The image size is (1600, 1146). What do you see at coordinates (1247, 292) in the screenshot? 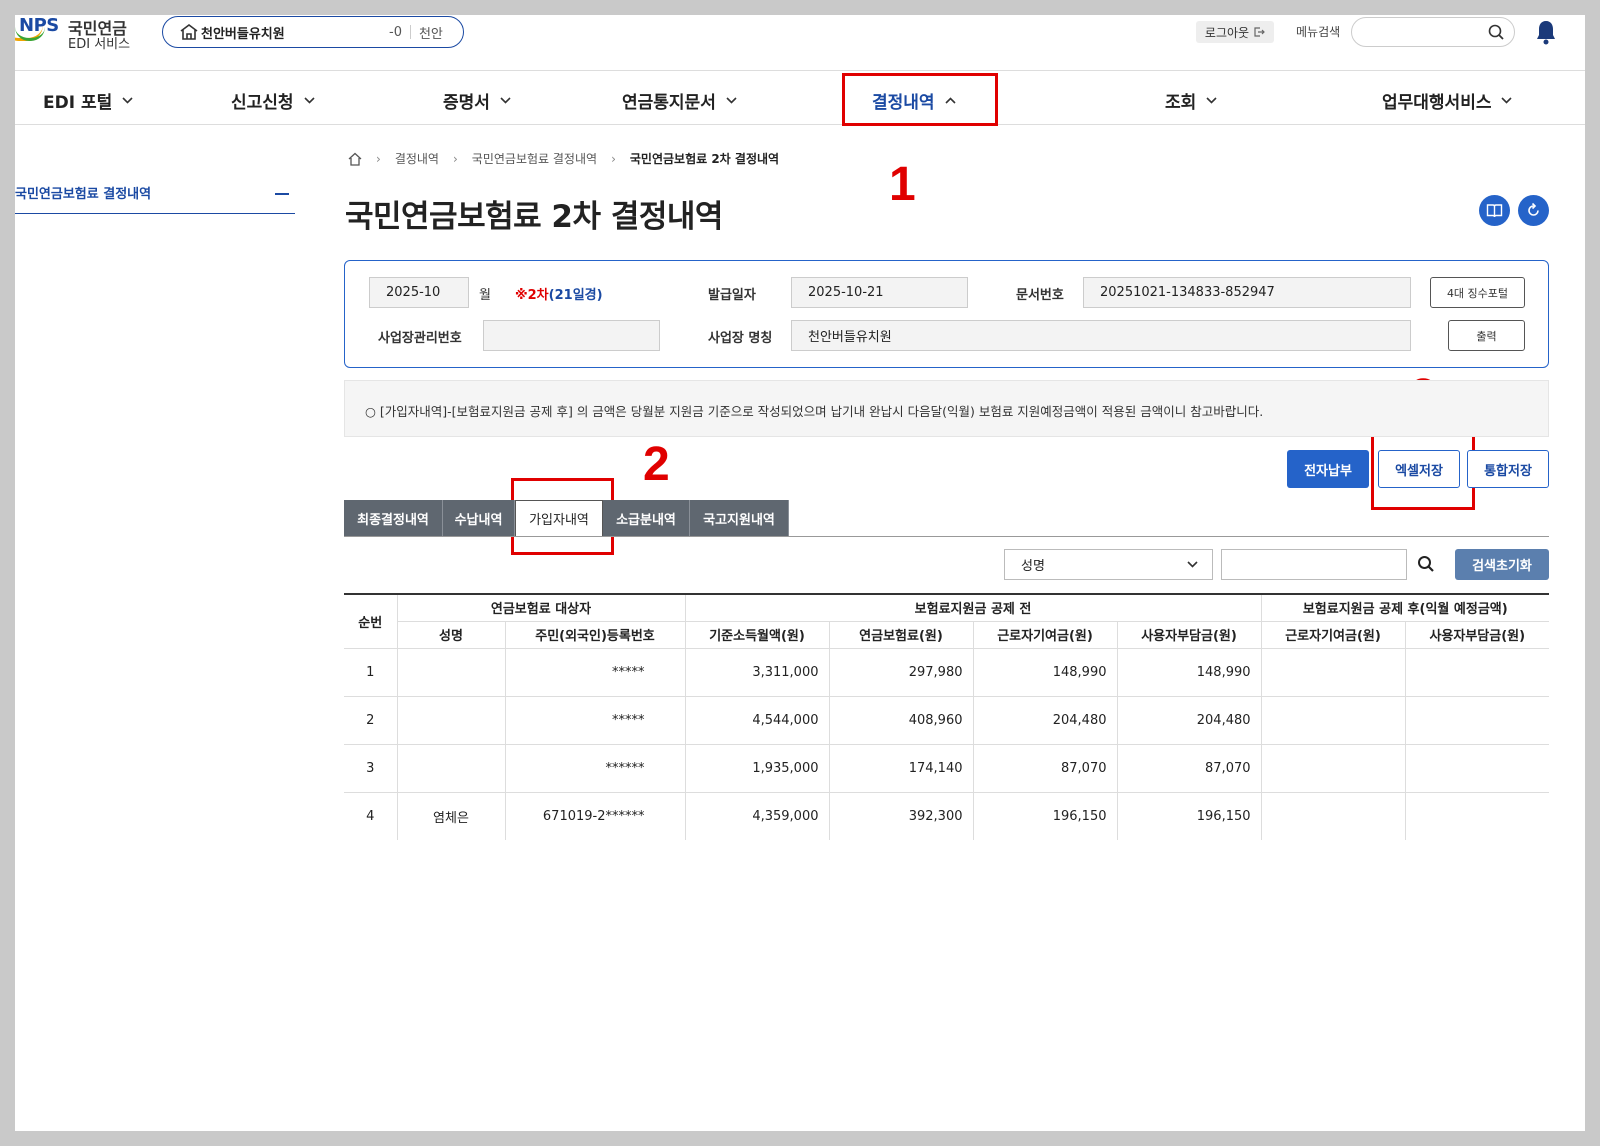
I see `doc-no-field: 20251021-134833-852947` at bounding box center [1247, 292].